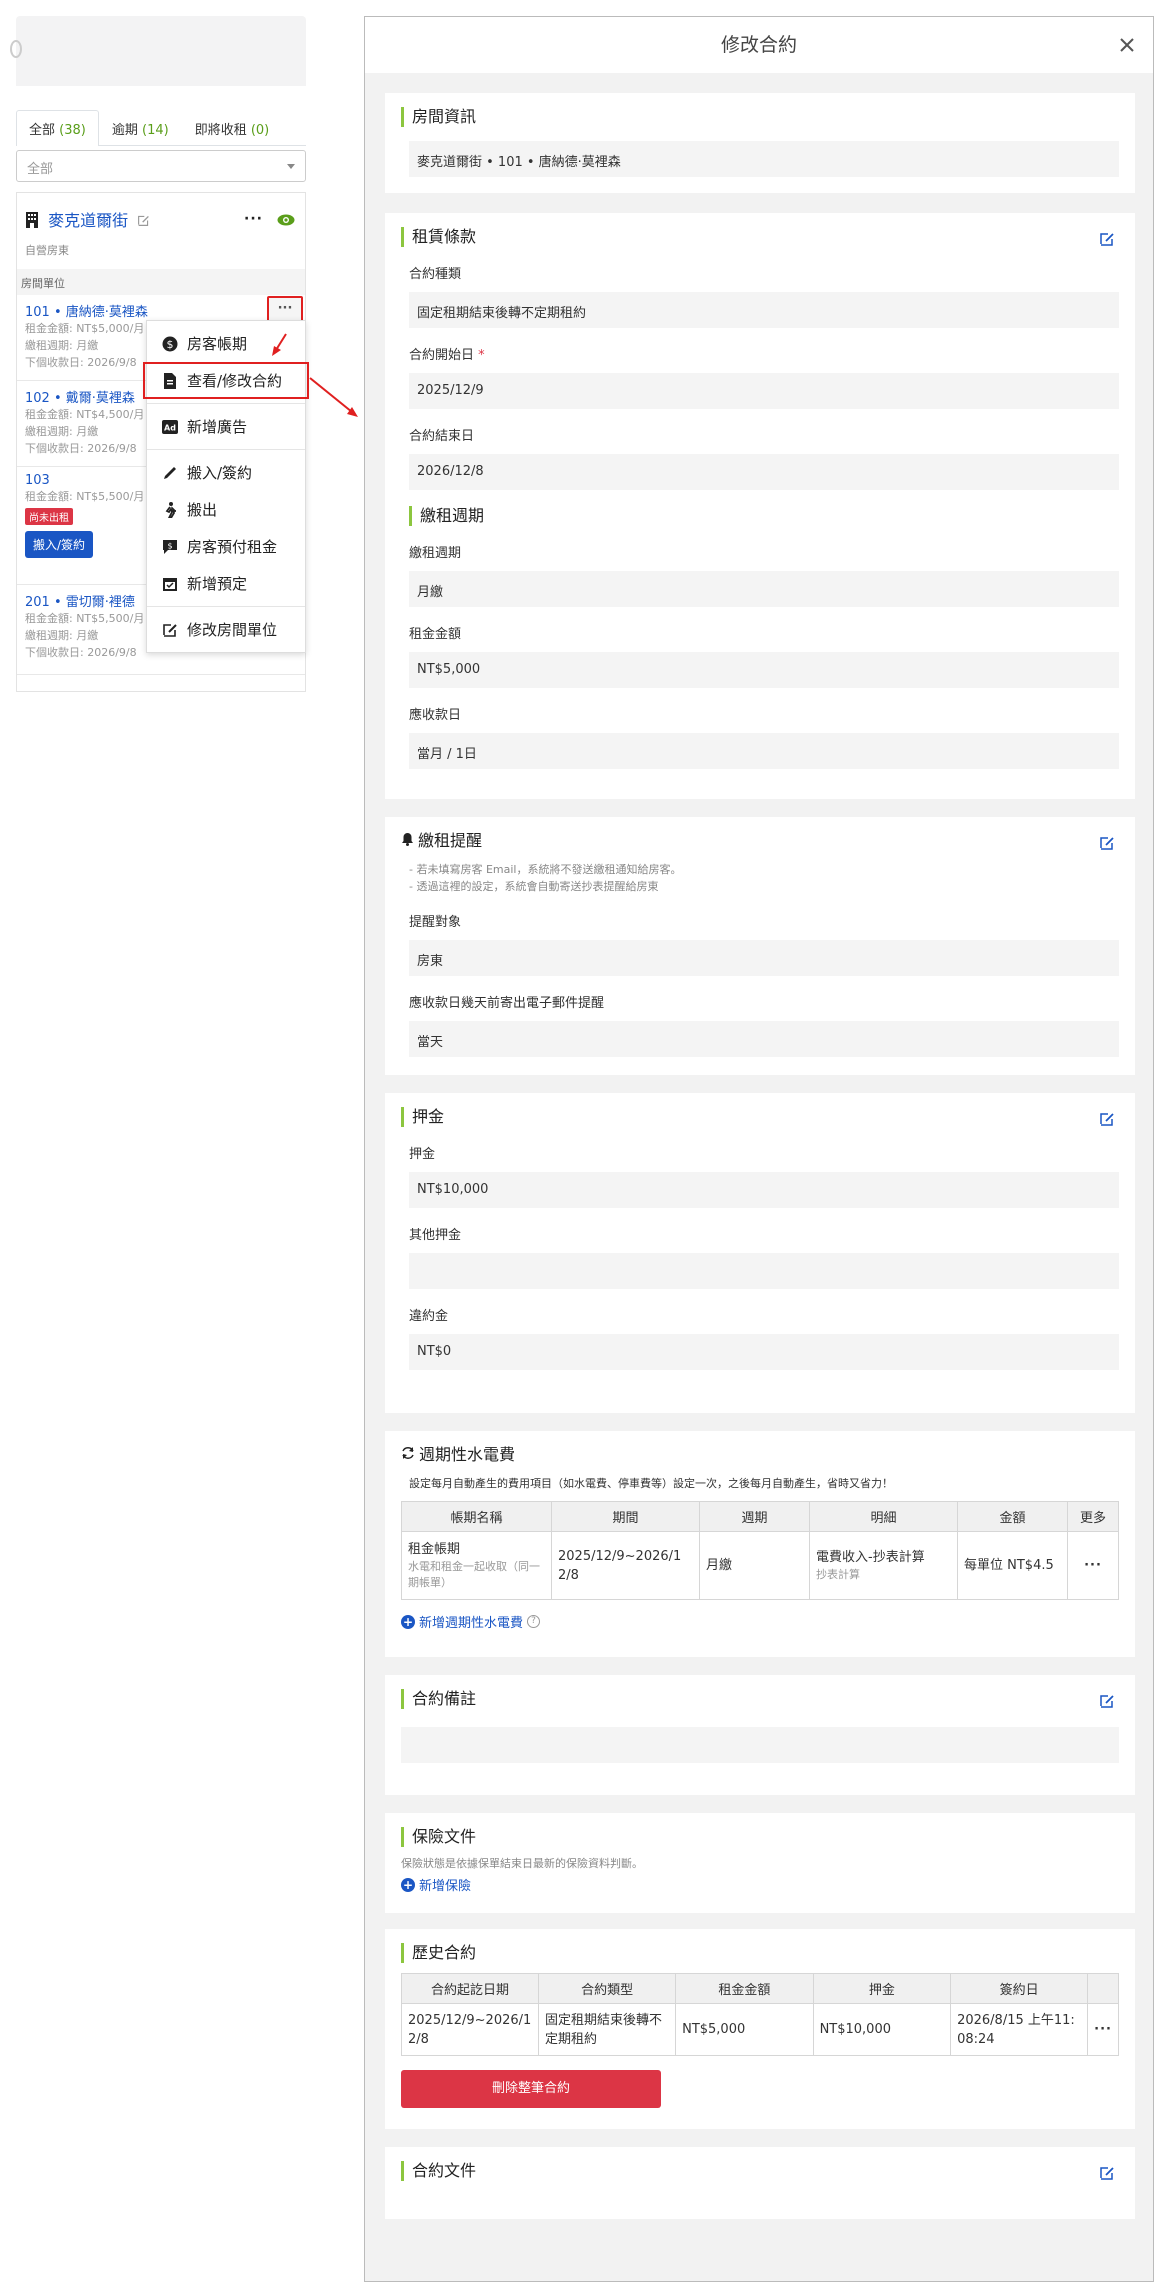 Image resolution: width=1172 pixels, height=2291 pixels. What do you see at coordinates (435, 634) in the screenshot?
I see `field-label: 租金金額` at bounding box center [435, 634].